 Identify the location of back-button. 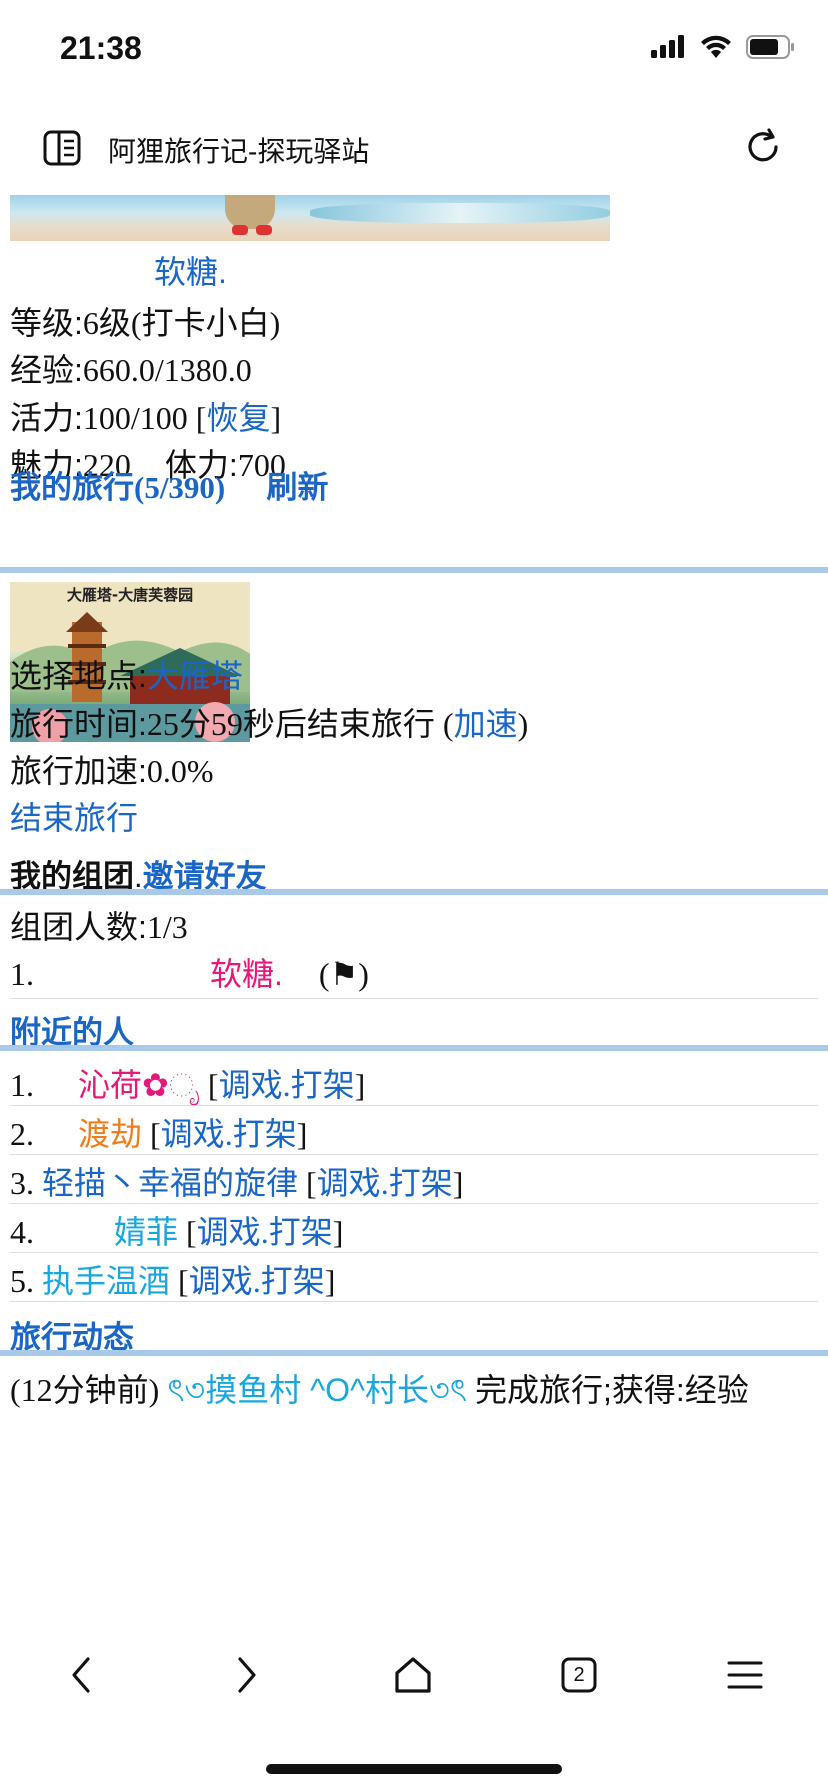
(81, 1675).